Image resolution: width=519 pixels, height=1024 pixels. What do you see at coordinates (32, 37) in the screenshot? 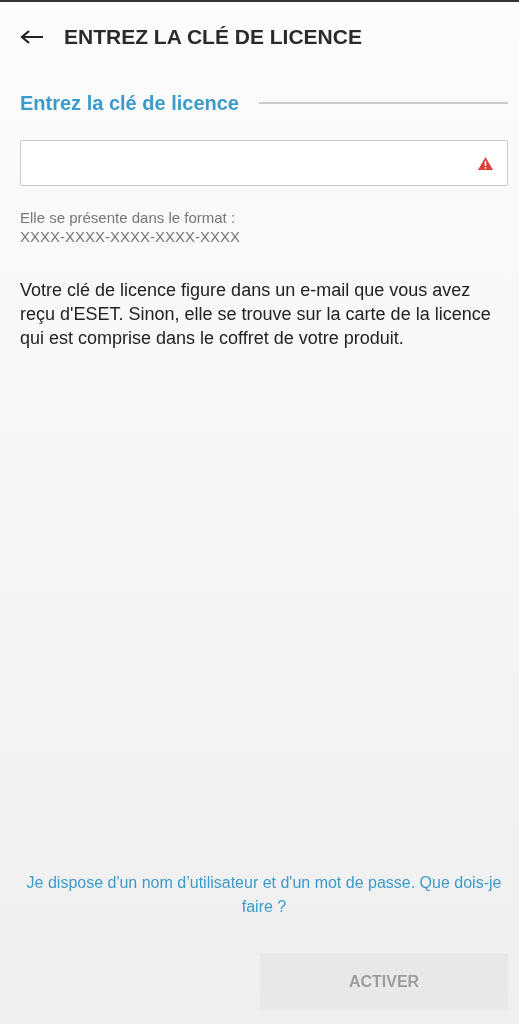
I see `back-button` at bounding box center [32, 37].